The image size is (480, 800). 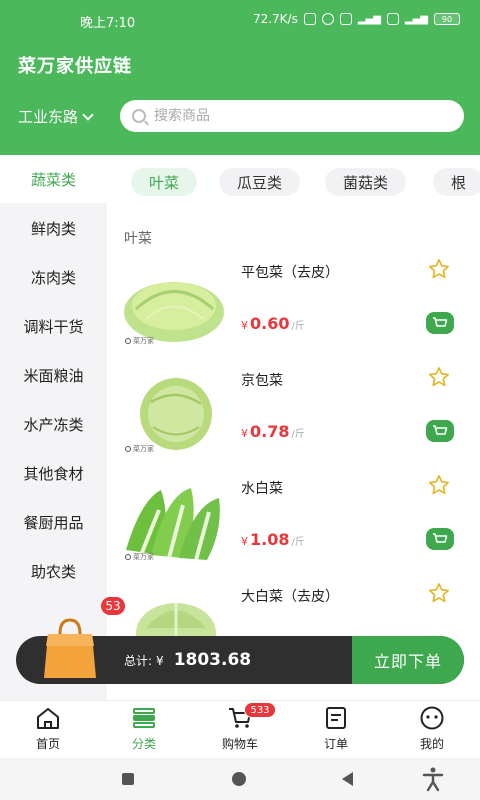 I want to click on tab-mushrooms: 菌菇类, so click(x=366, y=182).